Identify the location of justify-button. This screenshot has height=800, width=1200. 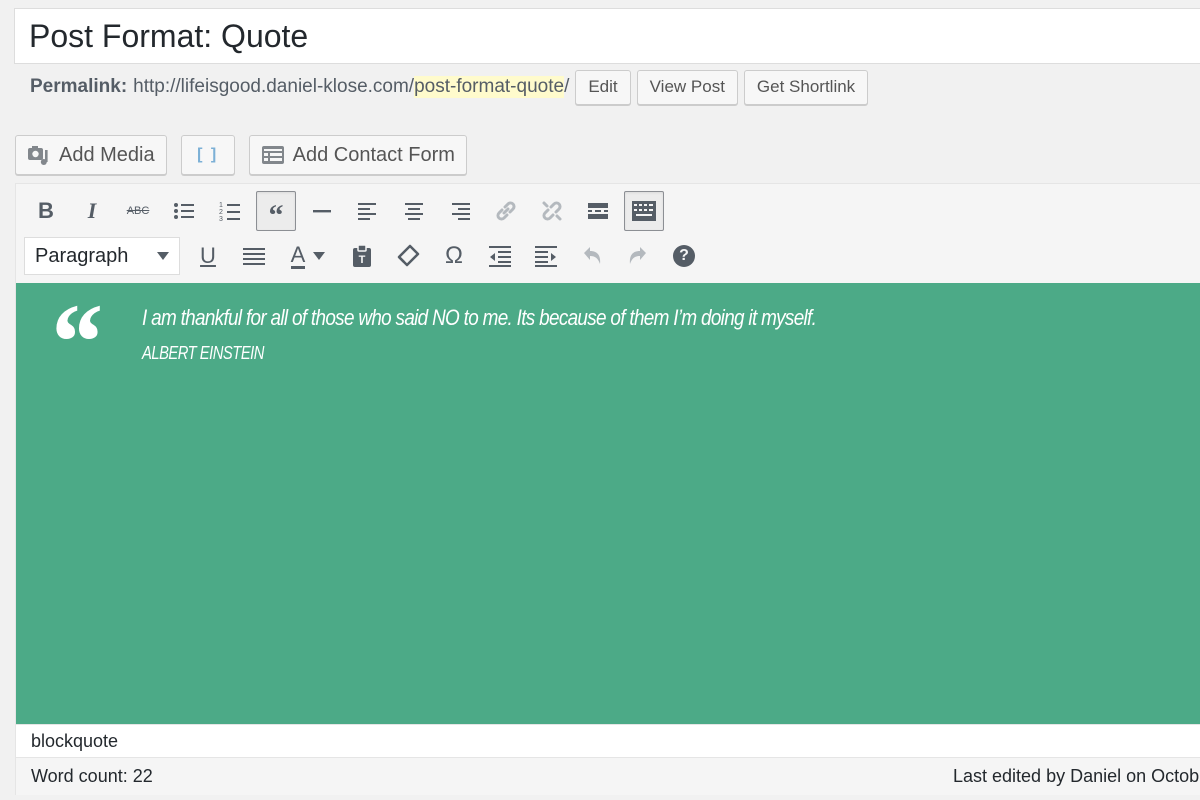
(254, 256).